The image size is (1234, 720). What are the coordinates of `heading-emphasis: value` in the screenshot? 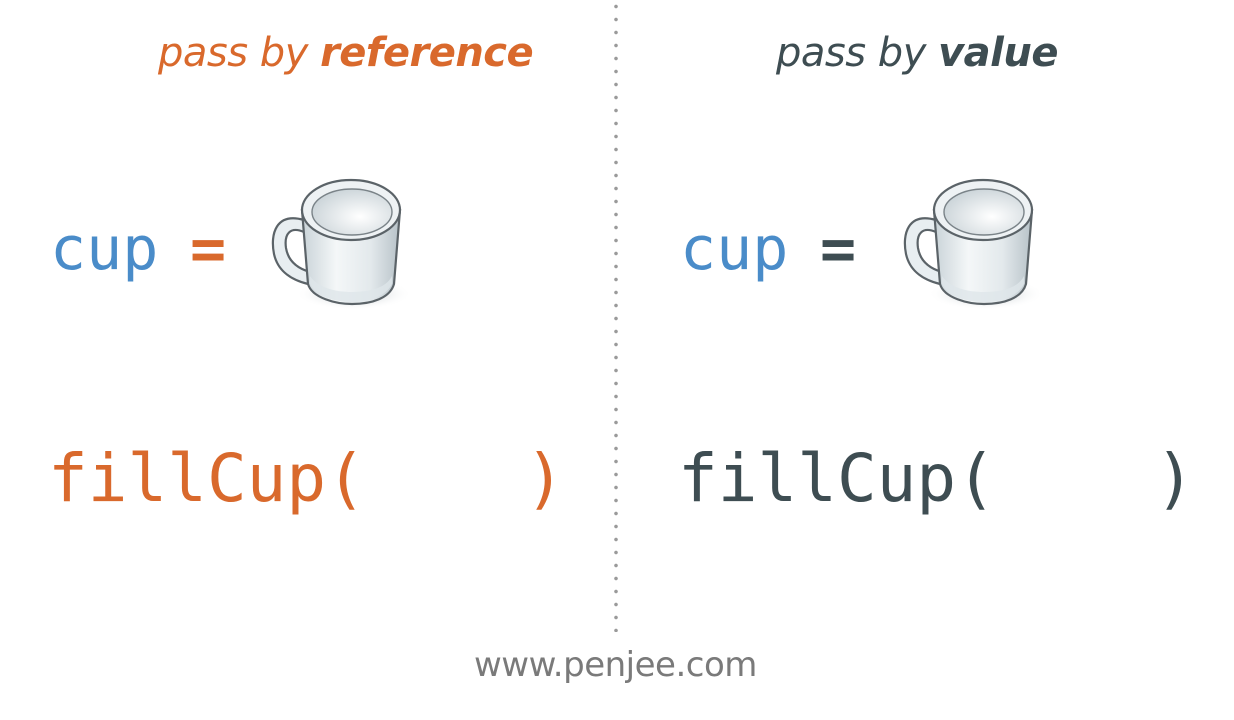 It's located at (998, 53).